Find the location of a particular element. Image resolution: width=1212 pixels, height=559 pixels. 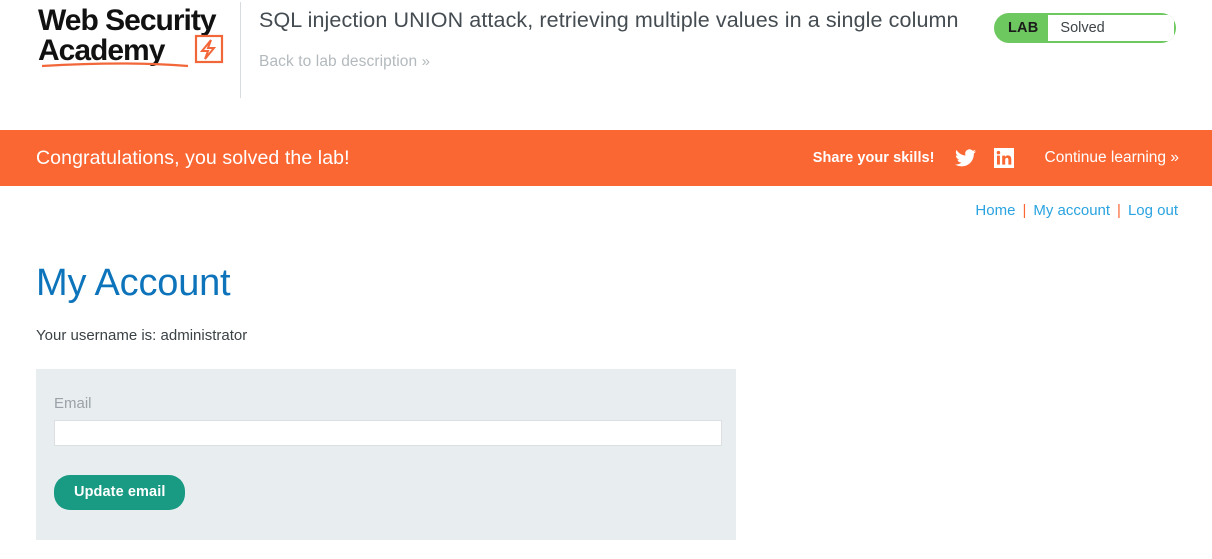

account-nav-links: Home | My account | Log out is located at coordinates (606, 203).